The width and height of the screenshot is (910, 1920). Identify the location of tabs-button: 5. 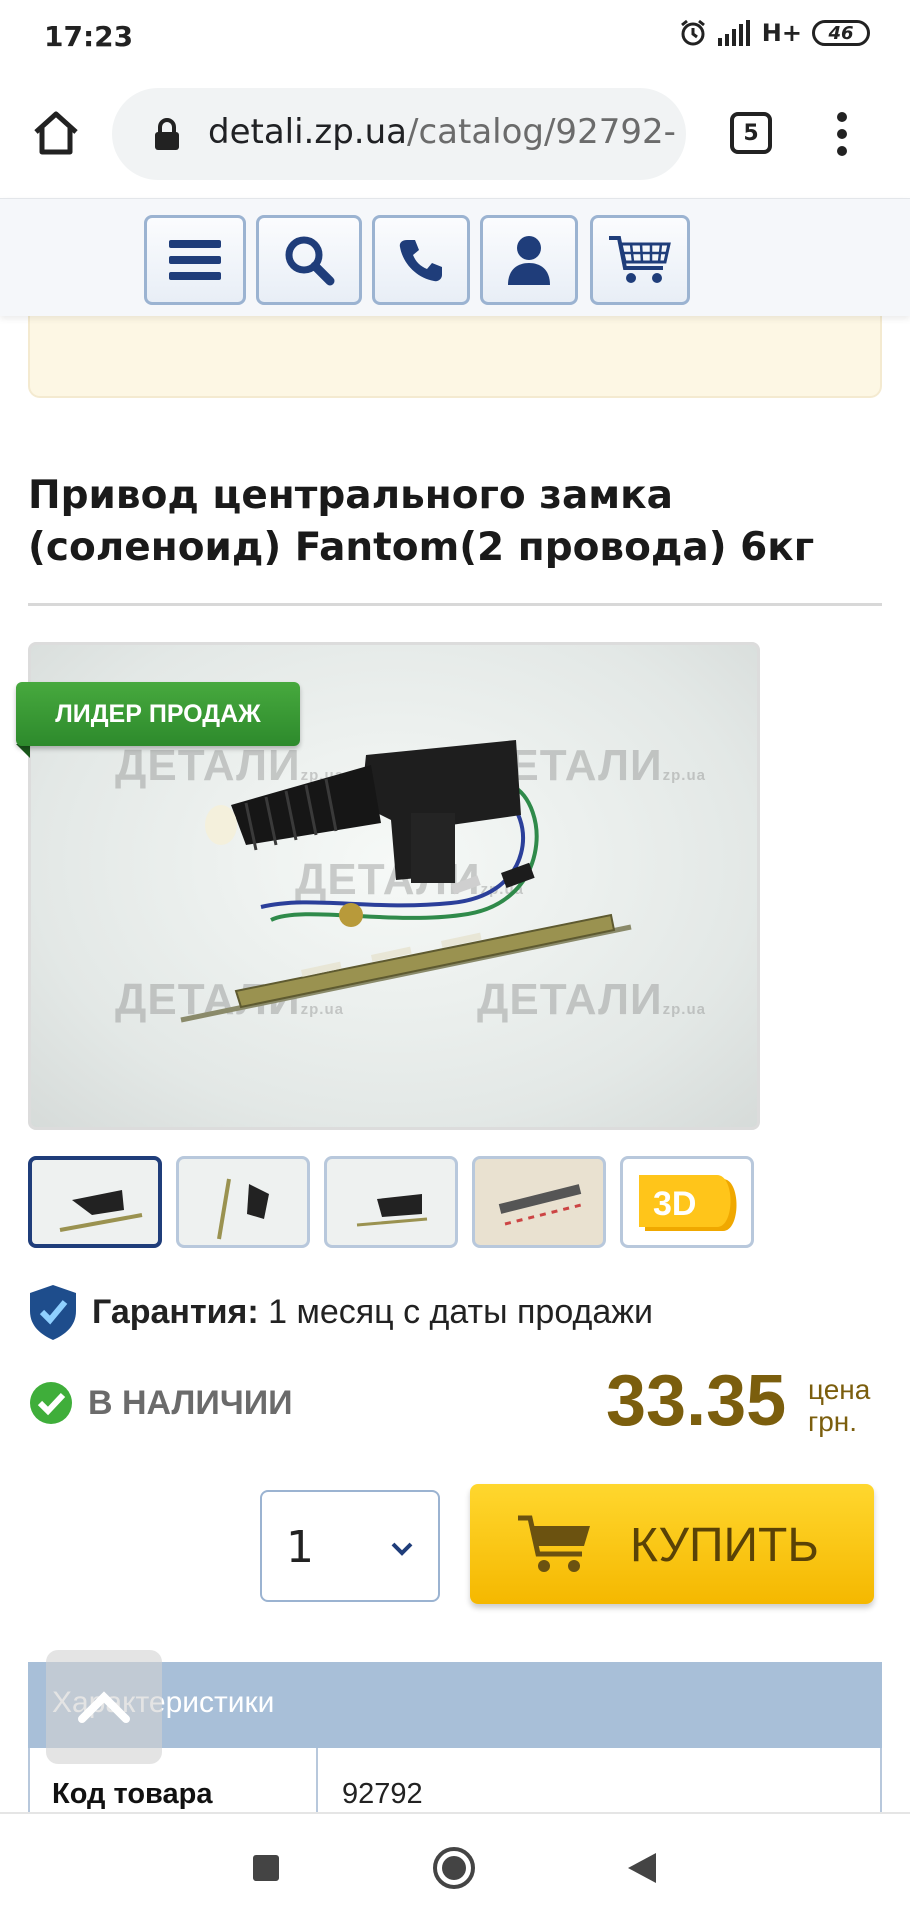
(751, 133).